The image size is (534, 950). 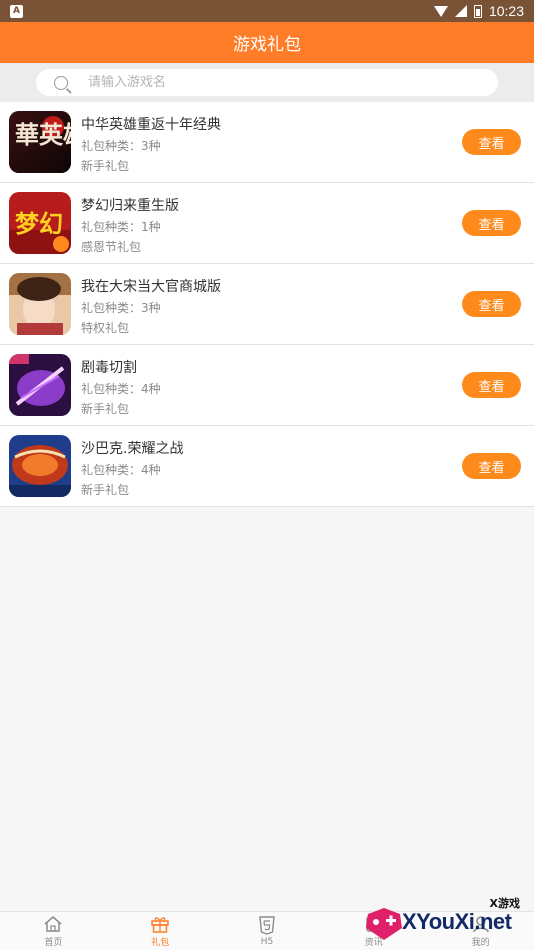 I want to click on page-title: 游戏礼包, so click(x=267, y=45).